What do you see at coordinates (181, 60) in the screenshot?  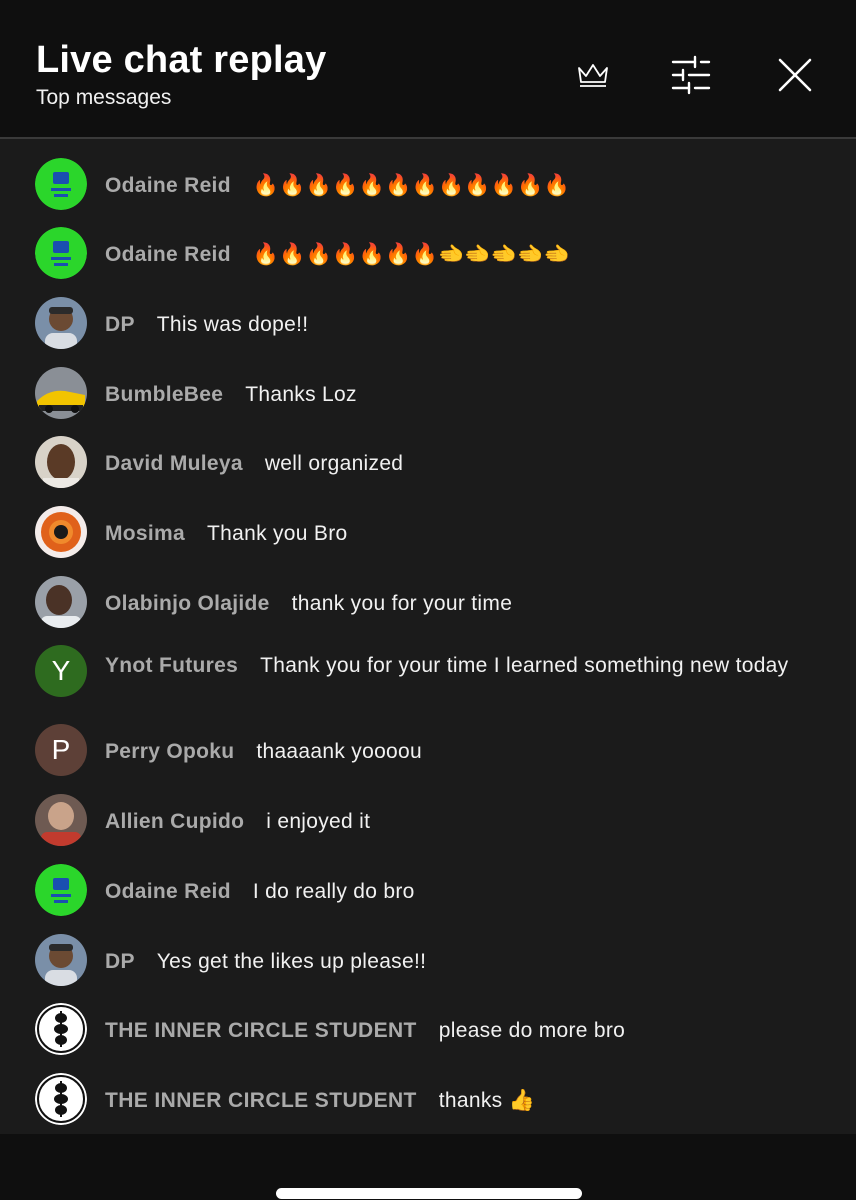 I see `chat-title: Live chat replay` at bounding box center [181, 60].